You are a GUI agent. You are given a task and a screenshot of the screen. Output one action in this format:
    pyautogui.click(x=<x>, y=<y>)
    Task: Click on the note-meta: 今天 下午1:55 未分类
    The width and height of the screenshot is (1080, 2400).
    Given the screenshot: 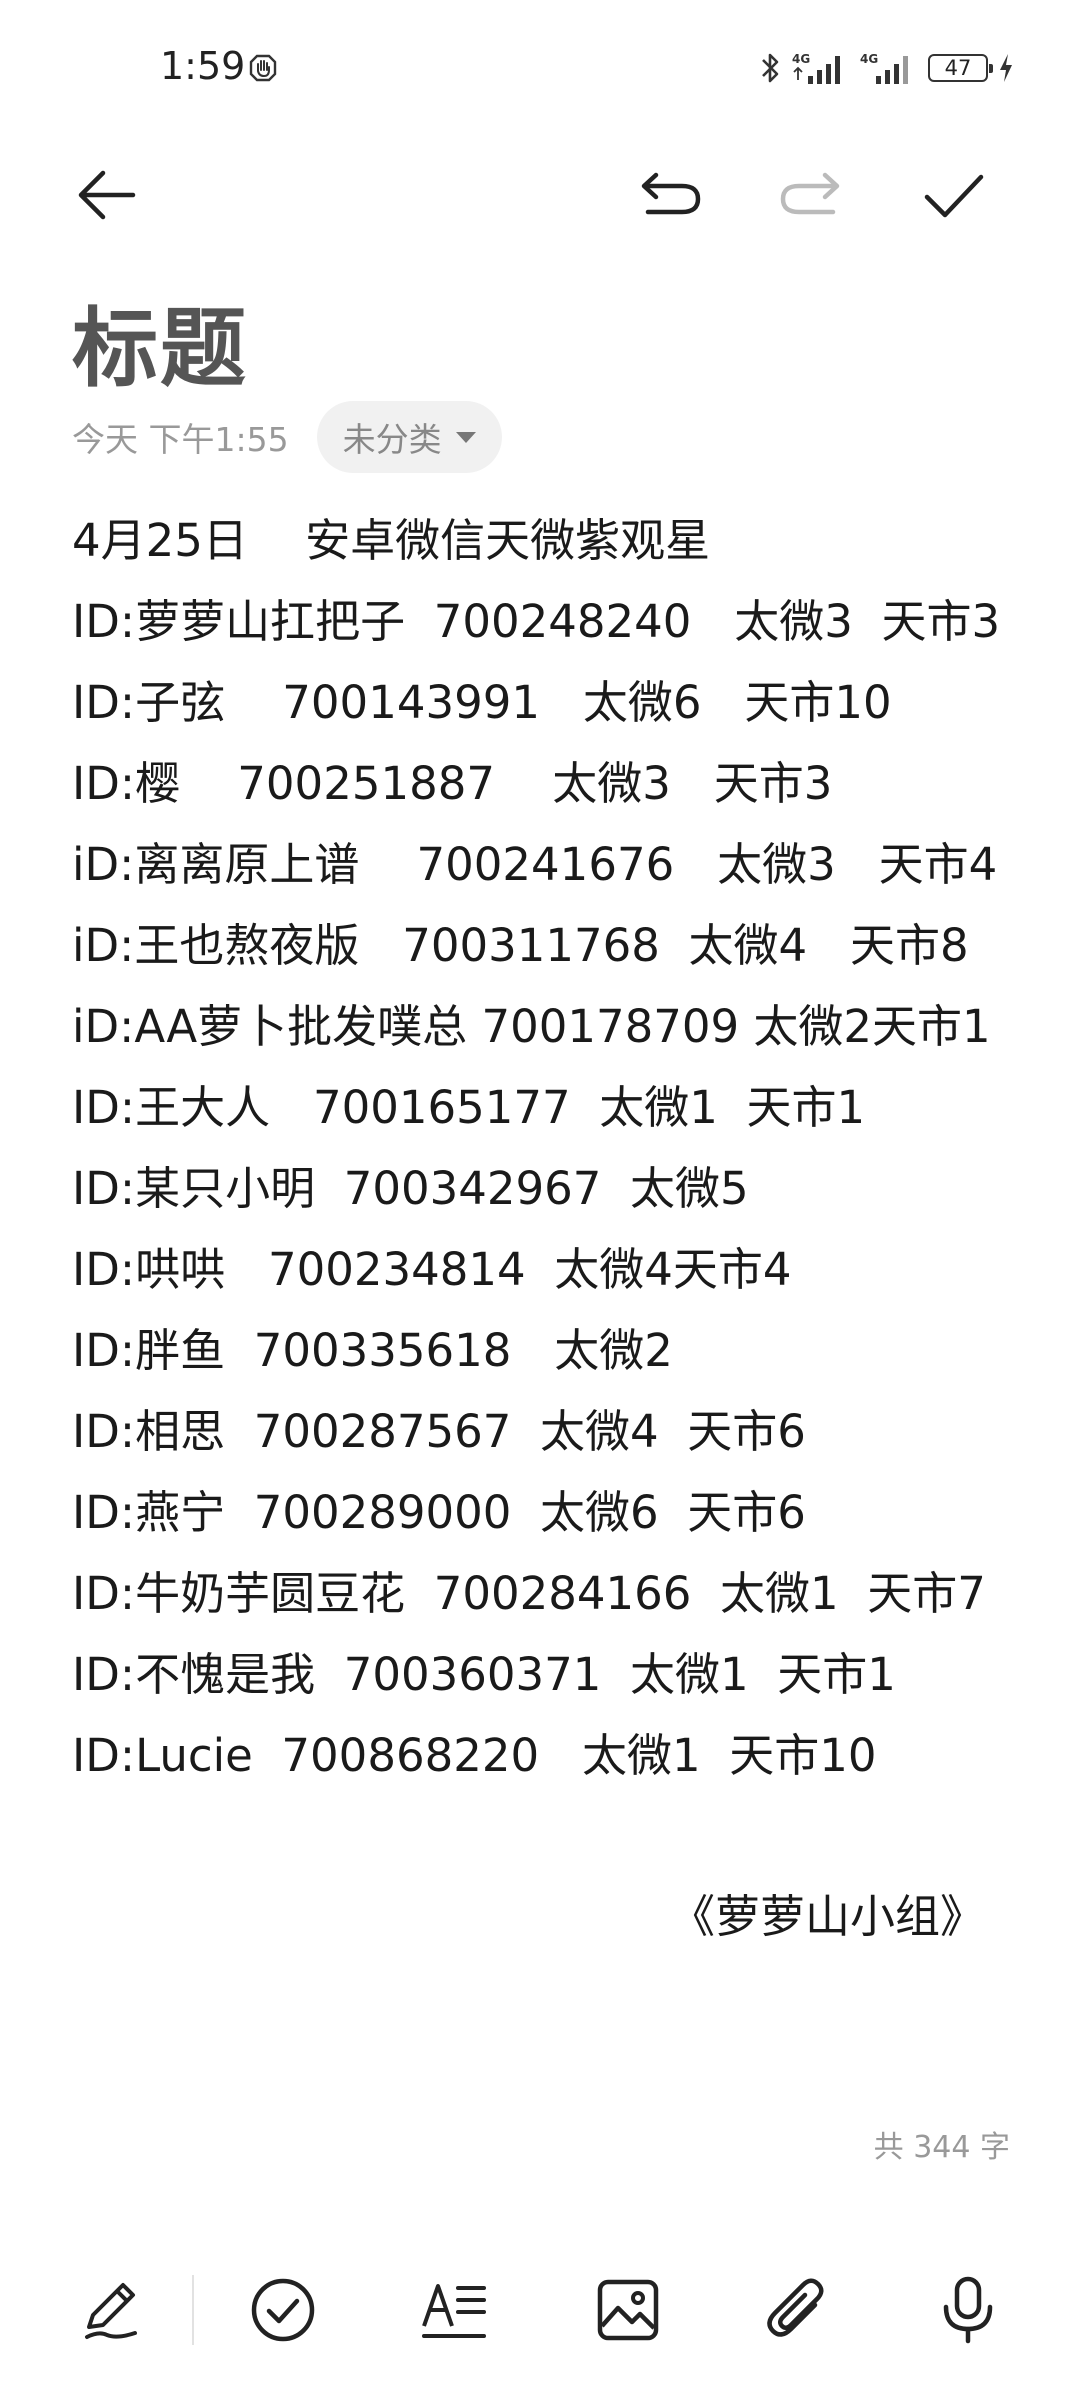 What is the action you would take?
    pyautogui.click(x=287, y=437)
    